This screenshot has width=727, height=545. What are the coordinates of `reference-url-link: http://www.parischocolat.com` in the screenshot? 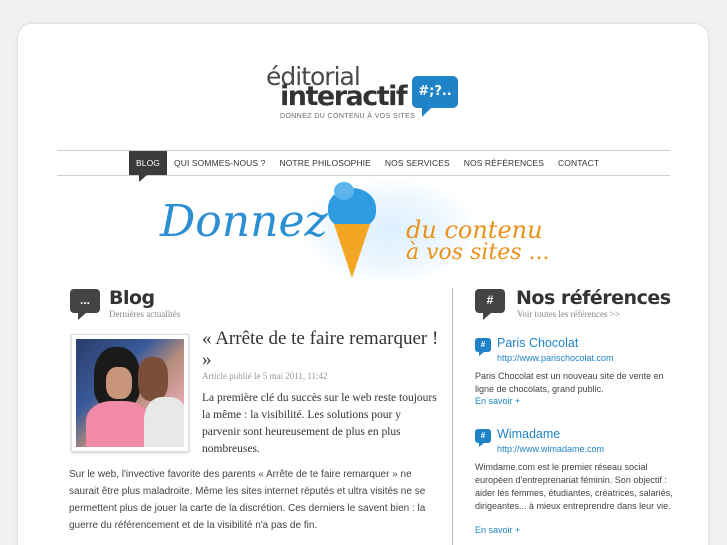 It's located at (555, 358).